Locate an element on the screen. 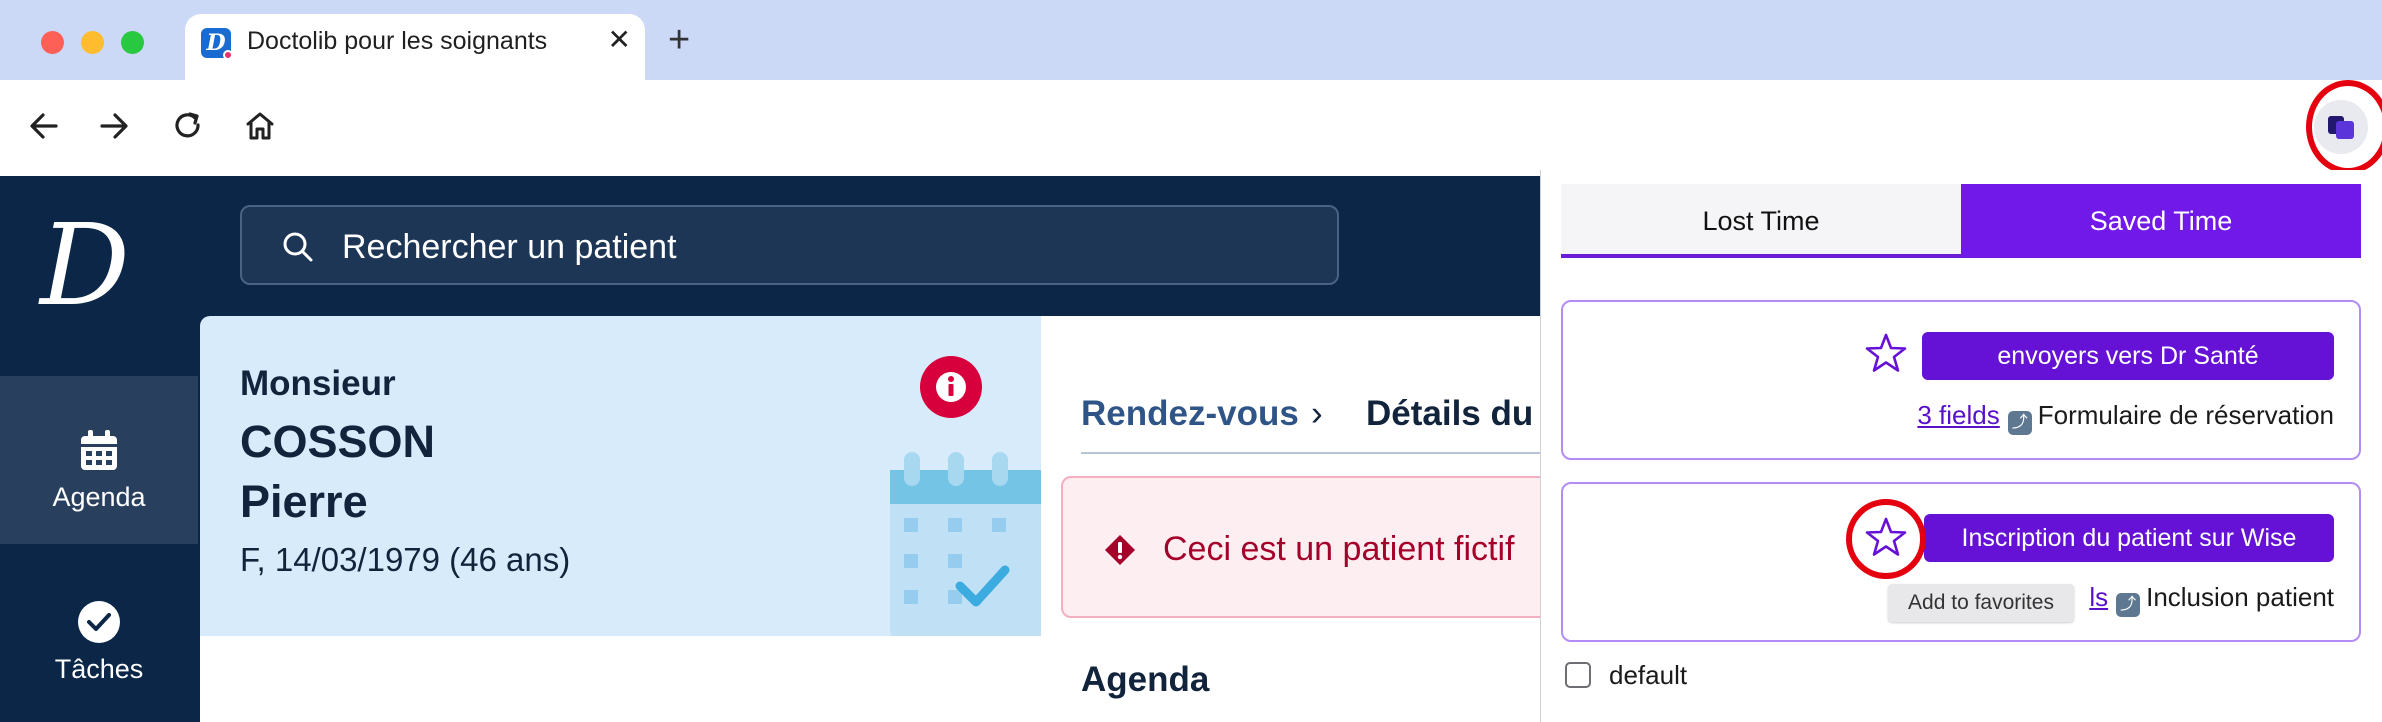 The height and width of the screenshot is (722, 2382). warning-diamond-icon is located at coordinates (1120, 550).